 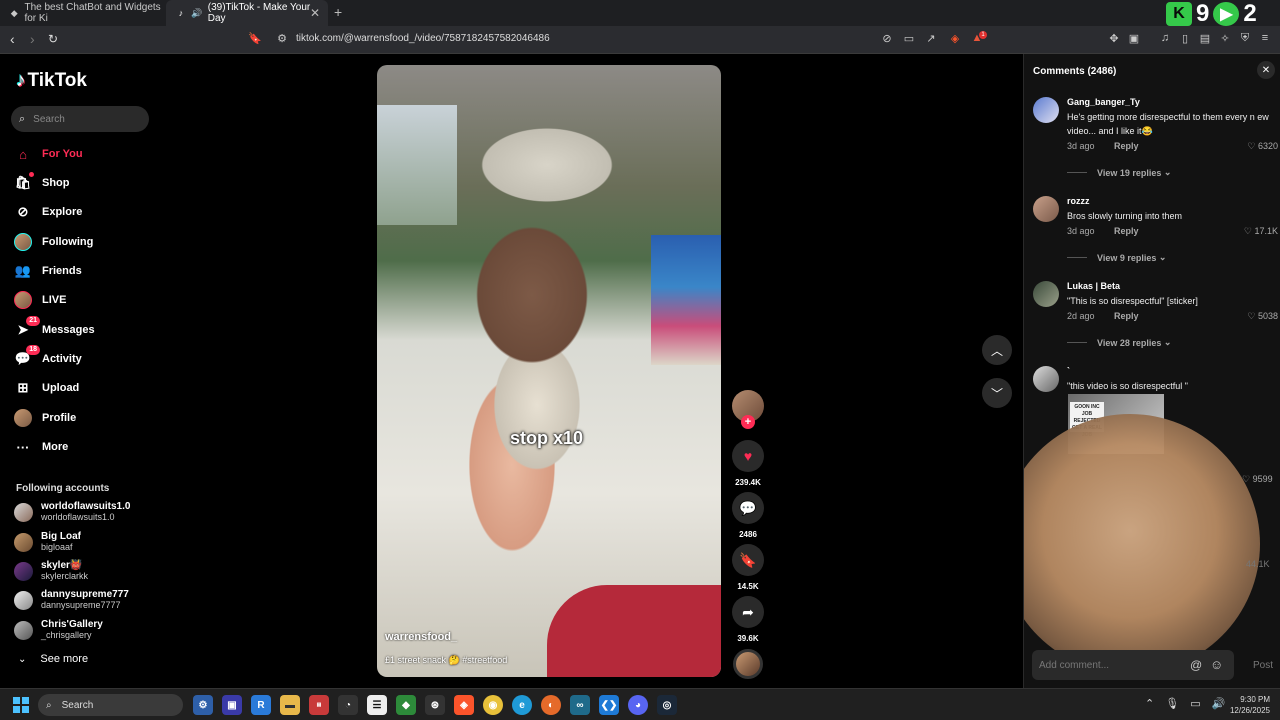 I want to click on account-item: dannysupreme777 dannysupreme7777, so click(x=71, y=600).